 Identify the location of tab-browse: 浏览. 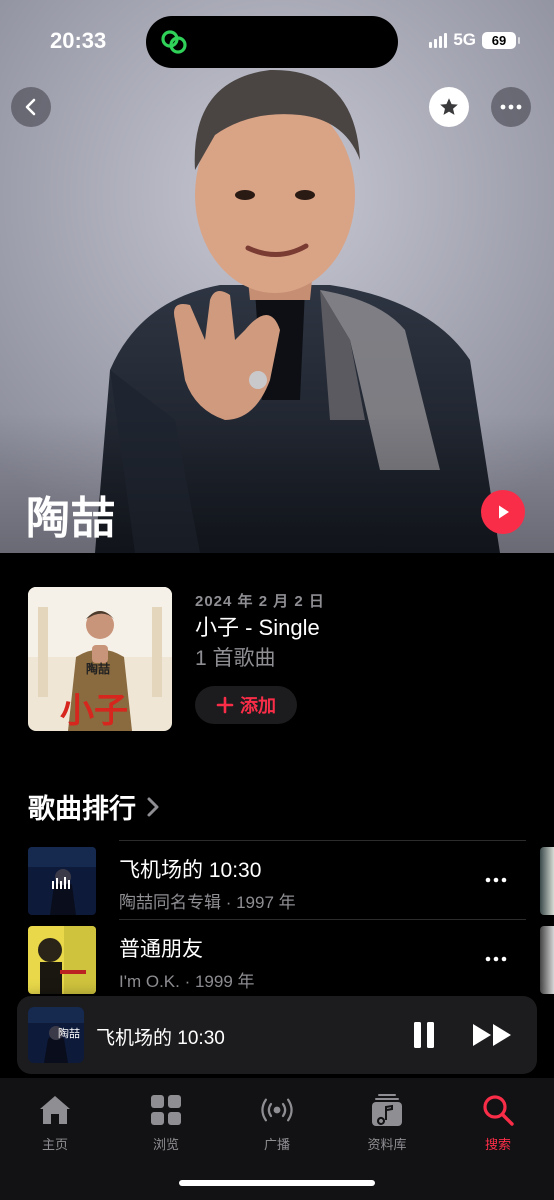
(166, 1122).